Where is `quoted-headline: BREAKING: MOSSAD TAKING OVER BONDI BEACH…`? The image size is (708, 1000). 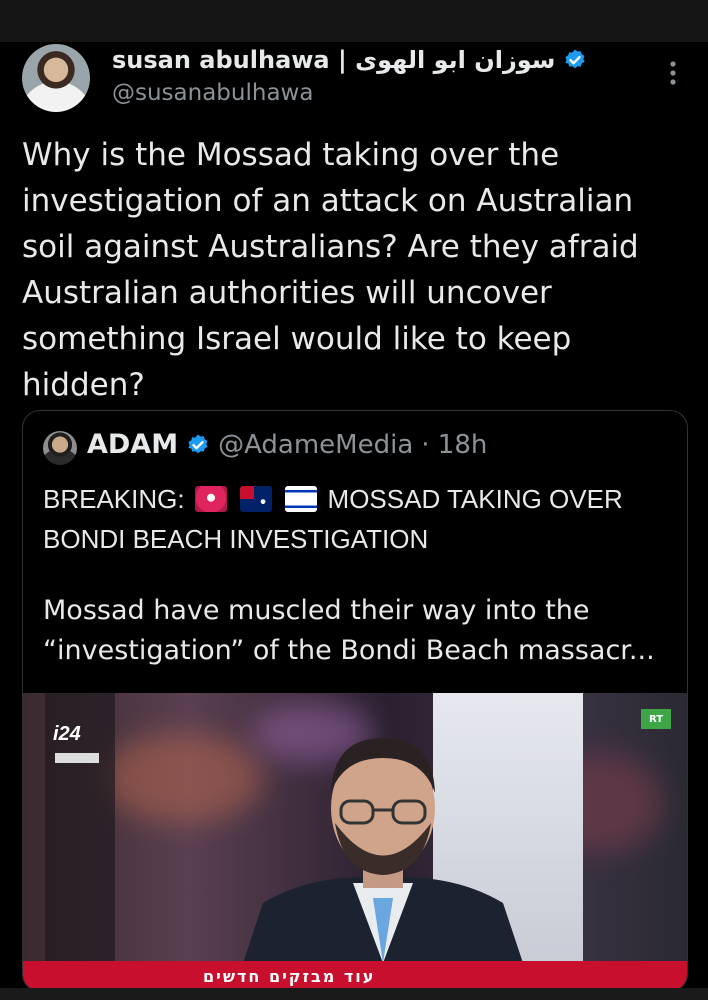
quoted-headline: BREAKING: MOSSAD TAKING OVER BONDI BEACH… is located at coordinates (358, 519).